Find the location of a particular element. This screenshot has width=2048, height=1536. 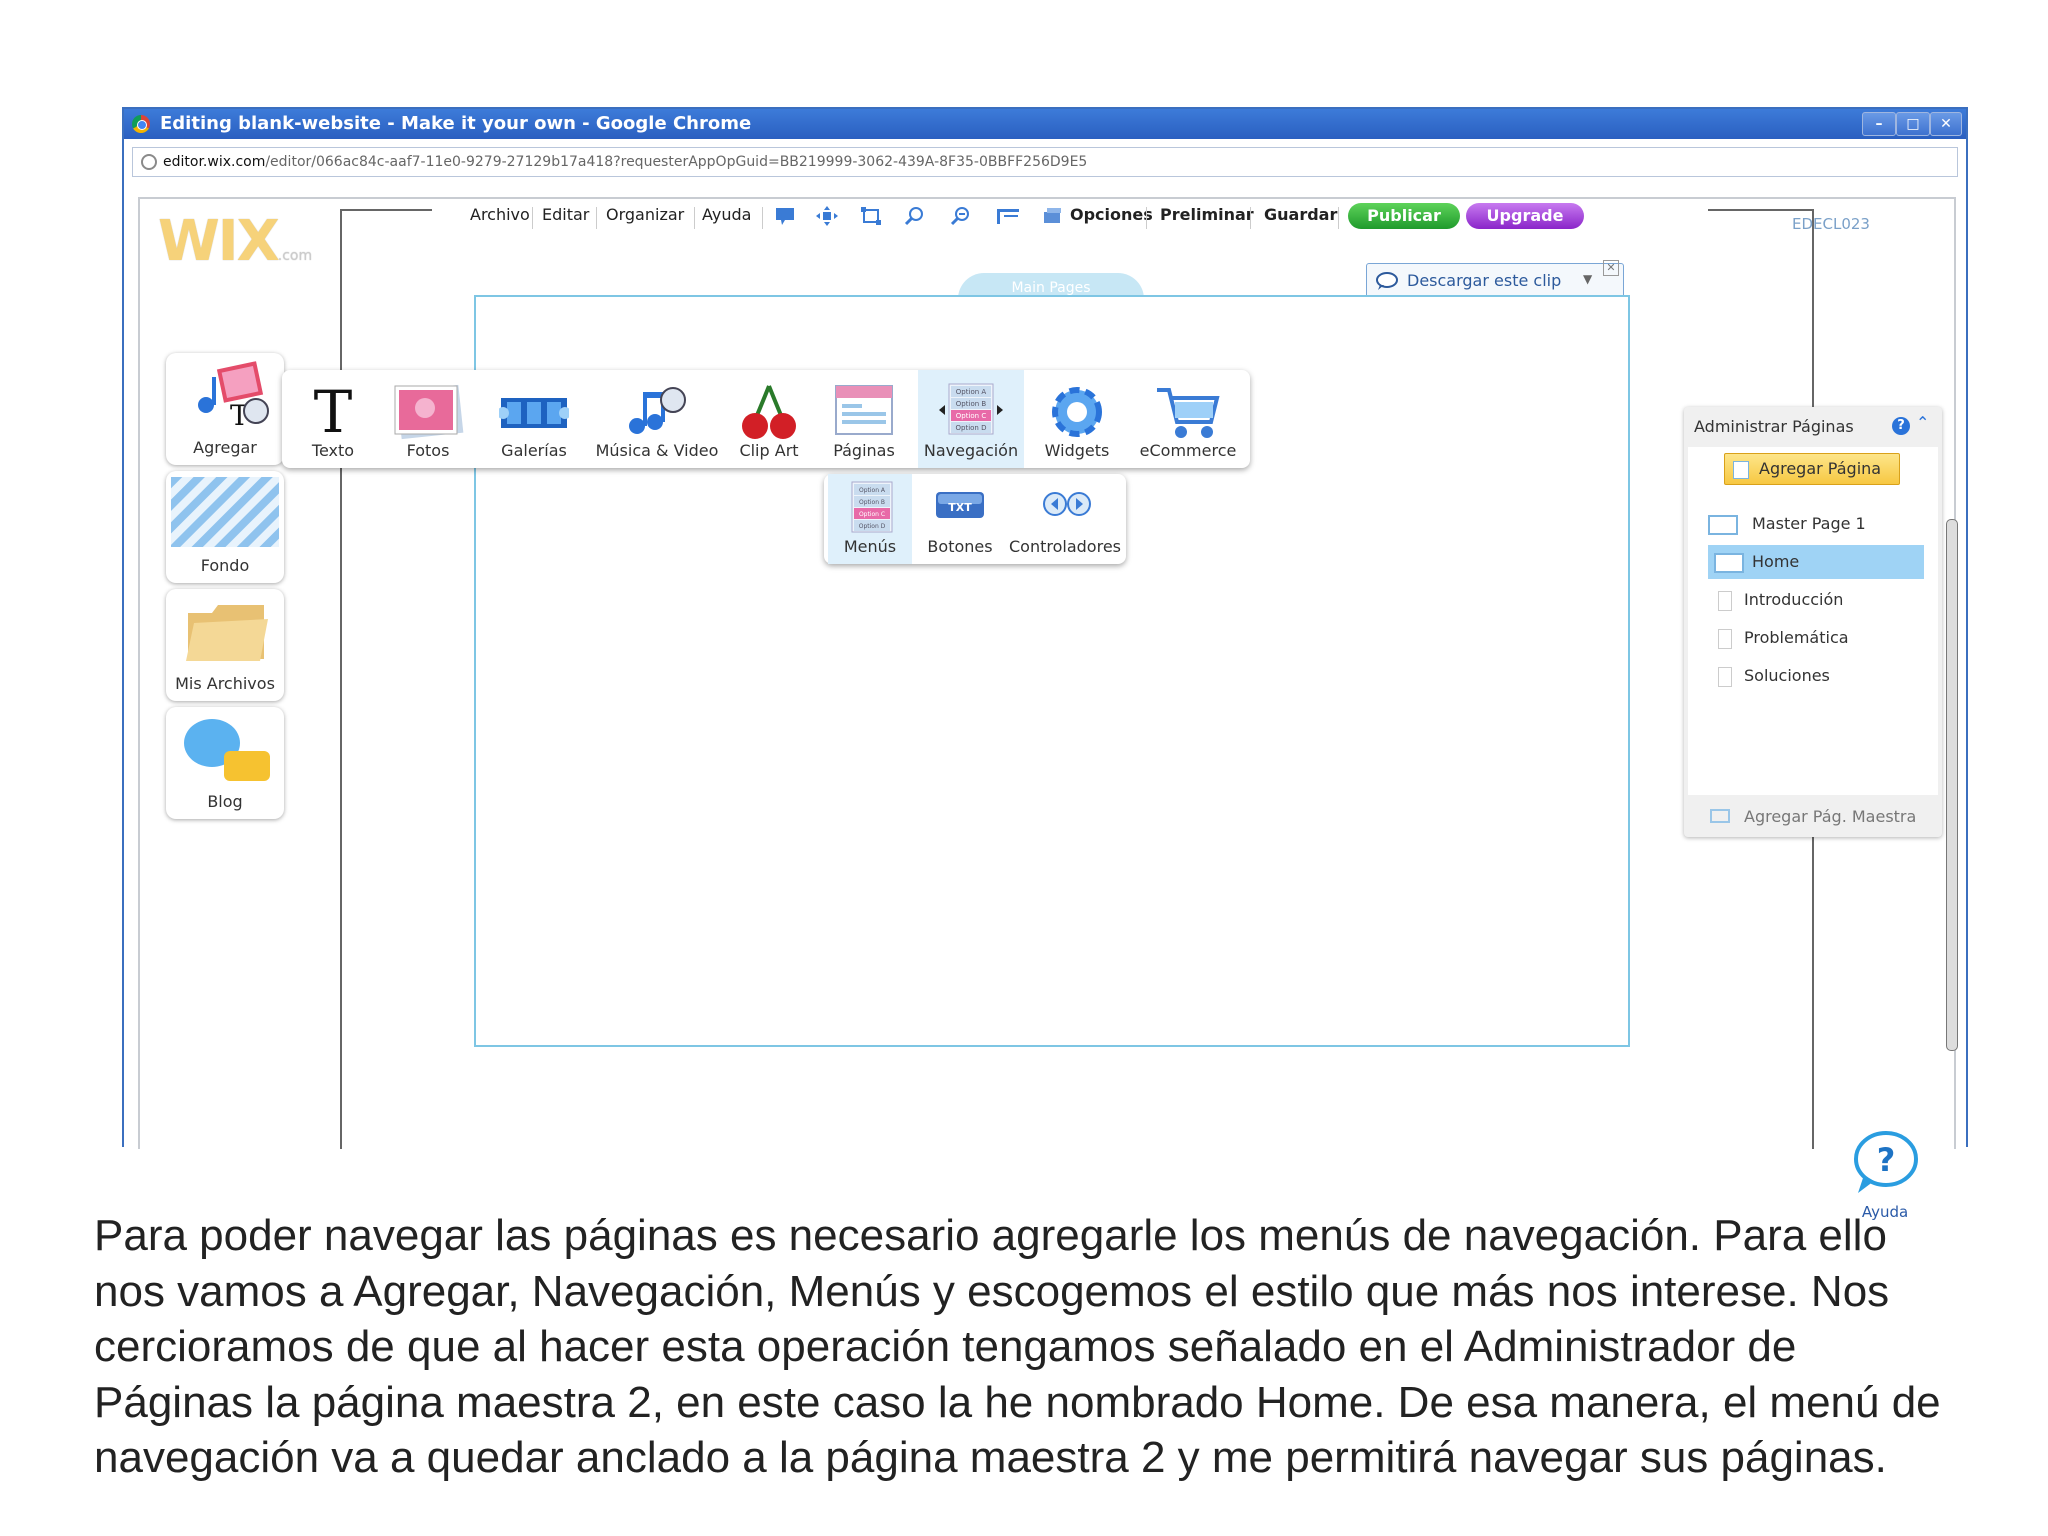

save-button: Guardar is located at coordinates (1300, 214).